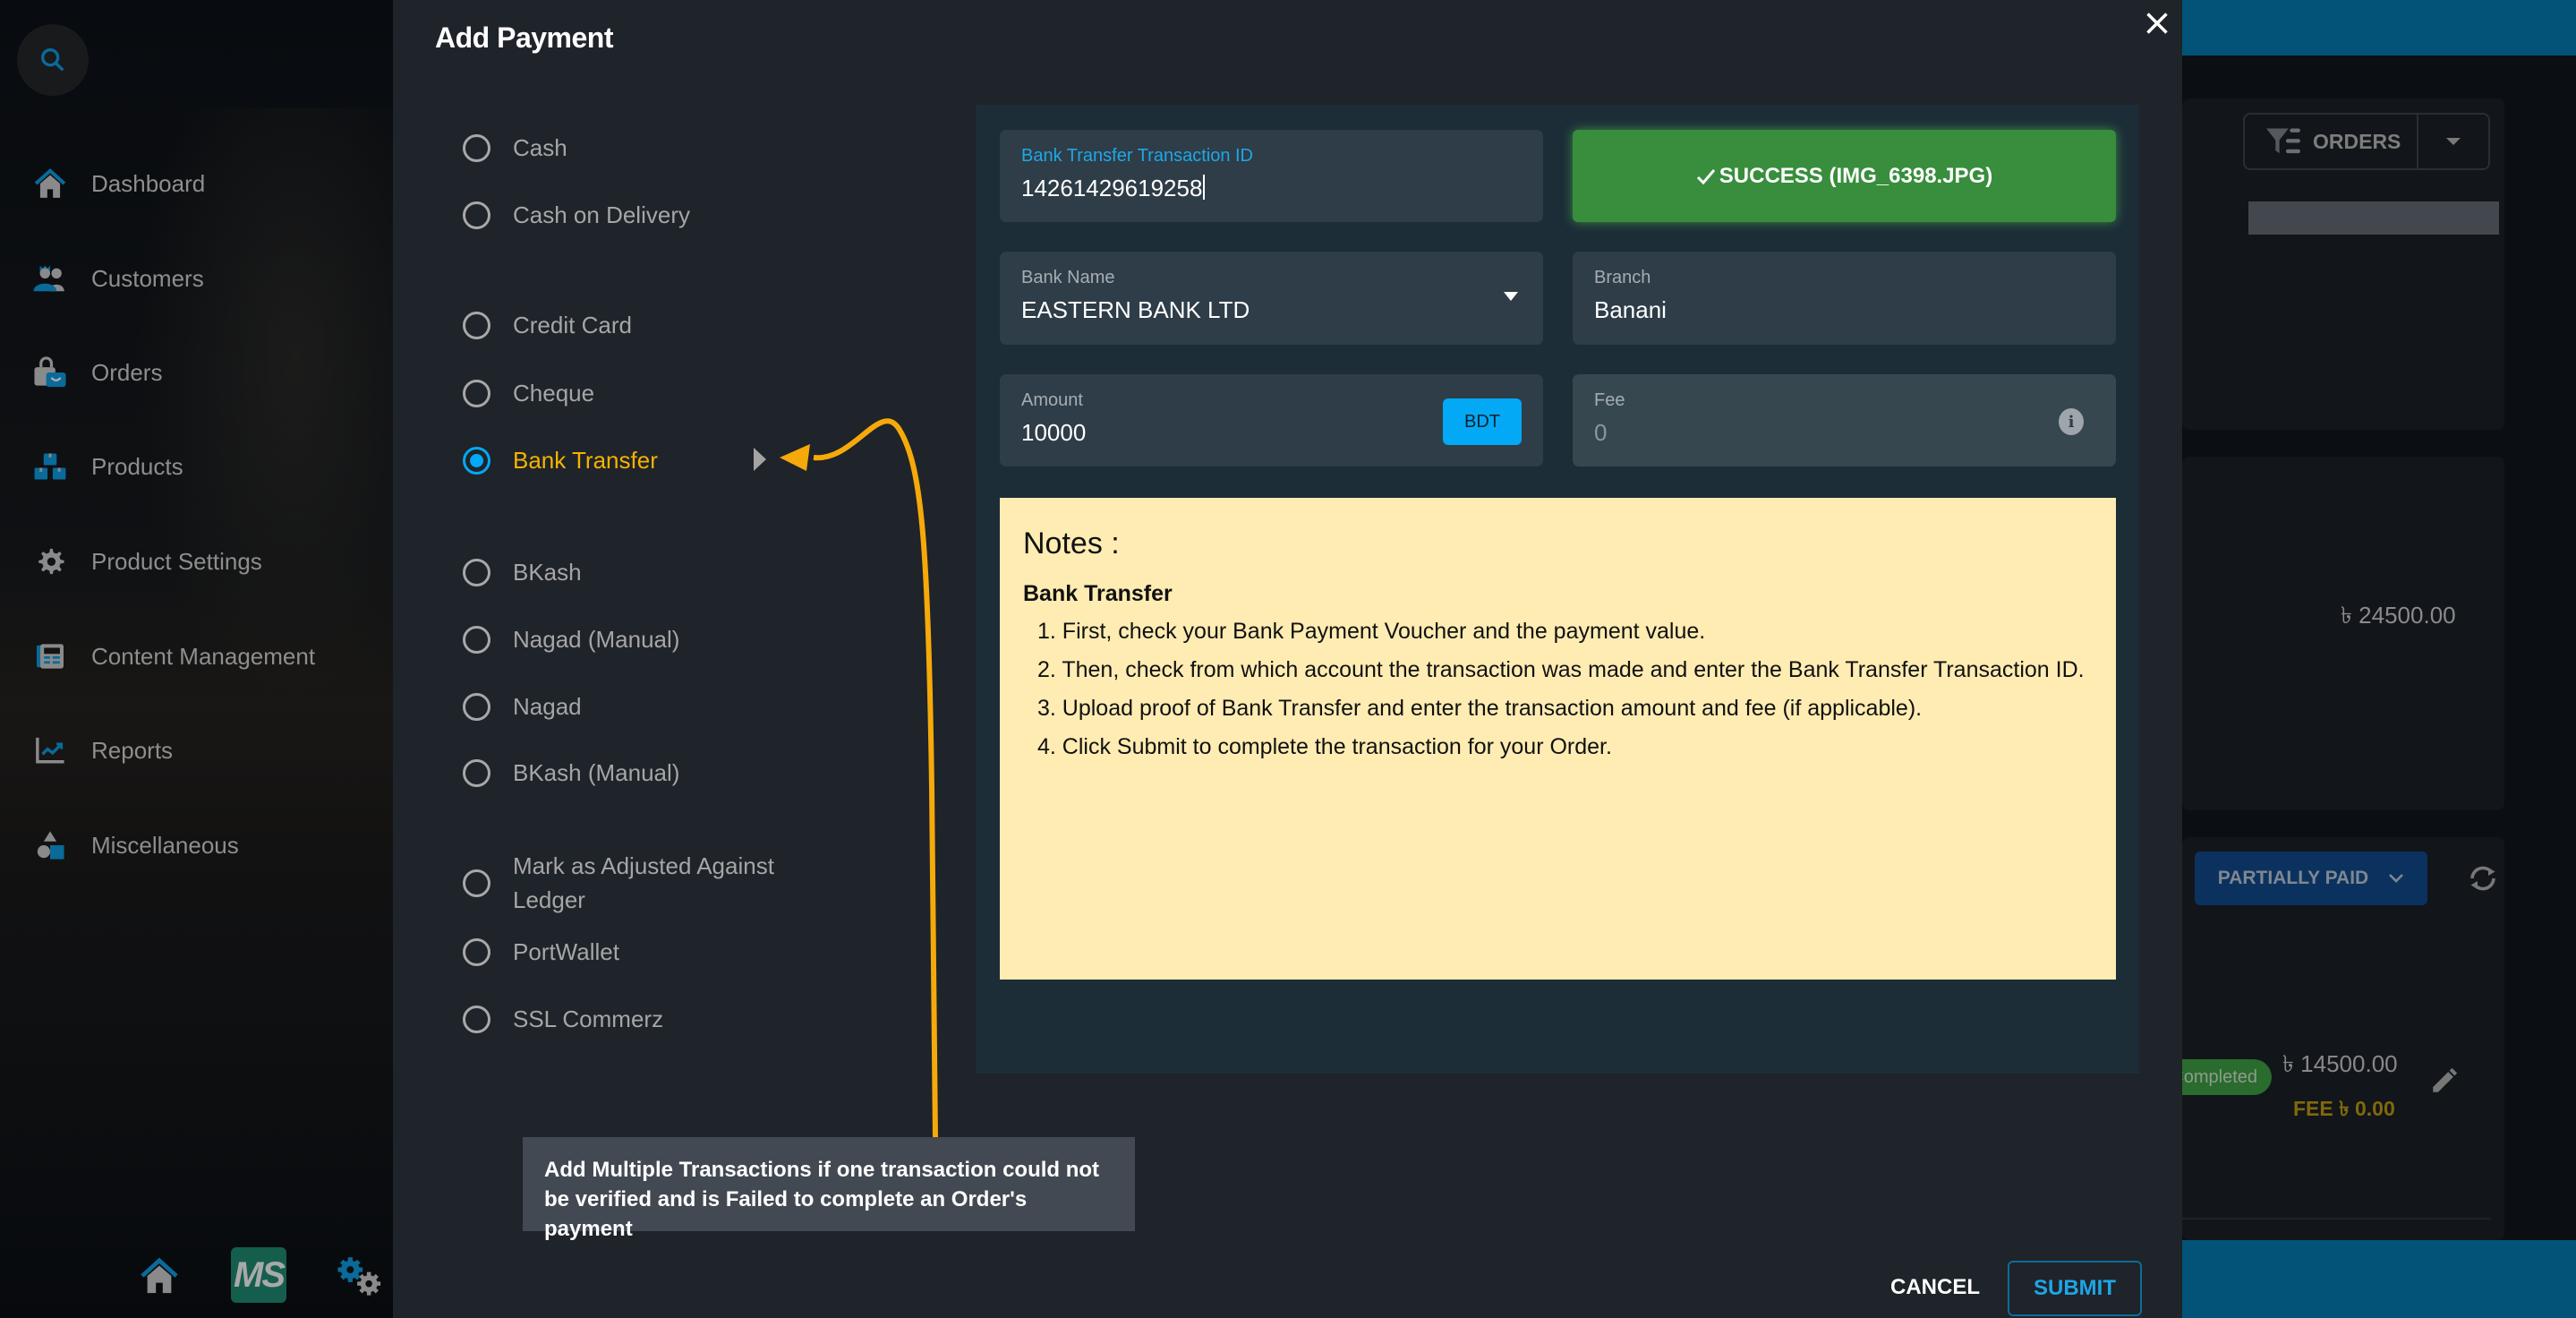 Image resolution: width=2576 pixels, height=1318 pixels. What do you see at coordinates (50, 278) in the screenshot?
I see `customers-icon` at bounding box center [50, 278].